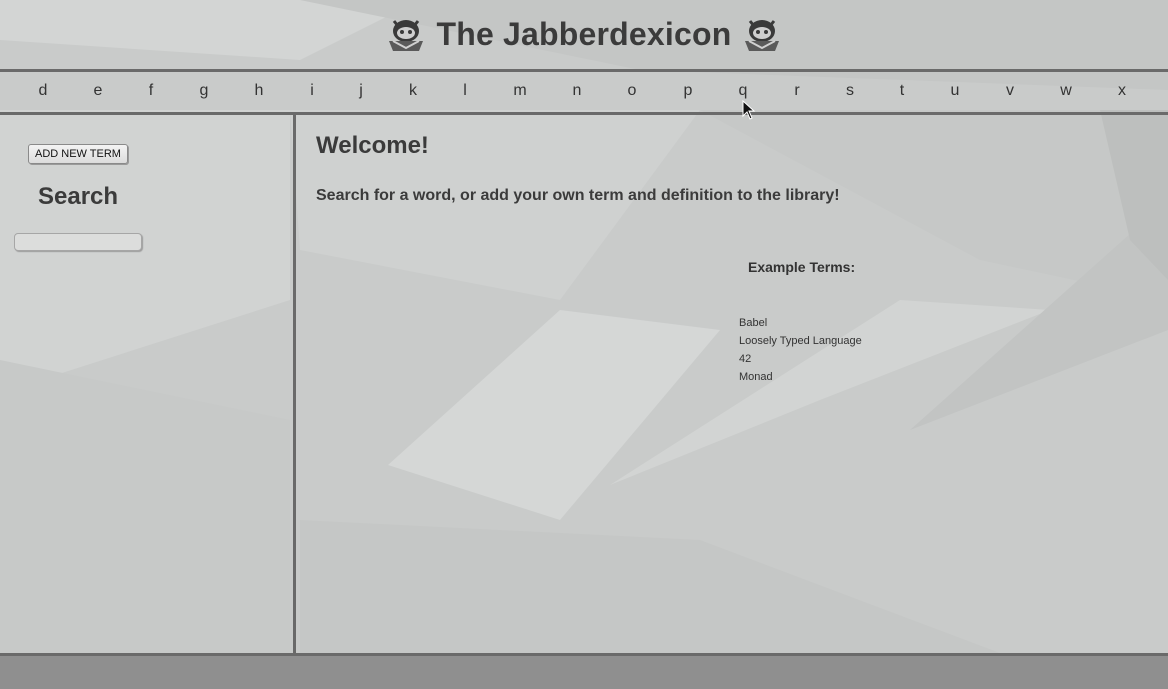 The image size is (1168, 689). Describe the element at coordinates (151, 91) in the screenshot. I see `letter-link-f: f` at that location.